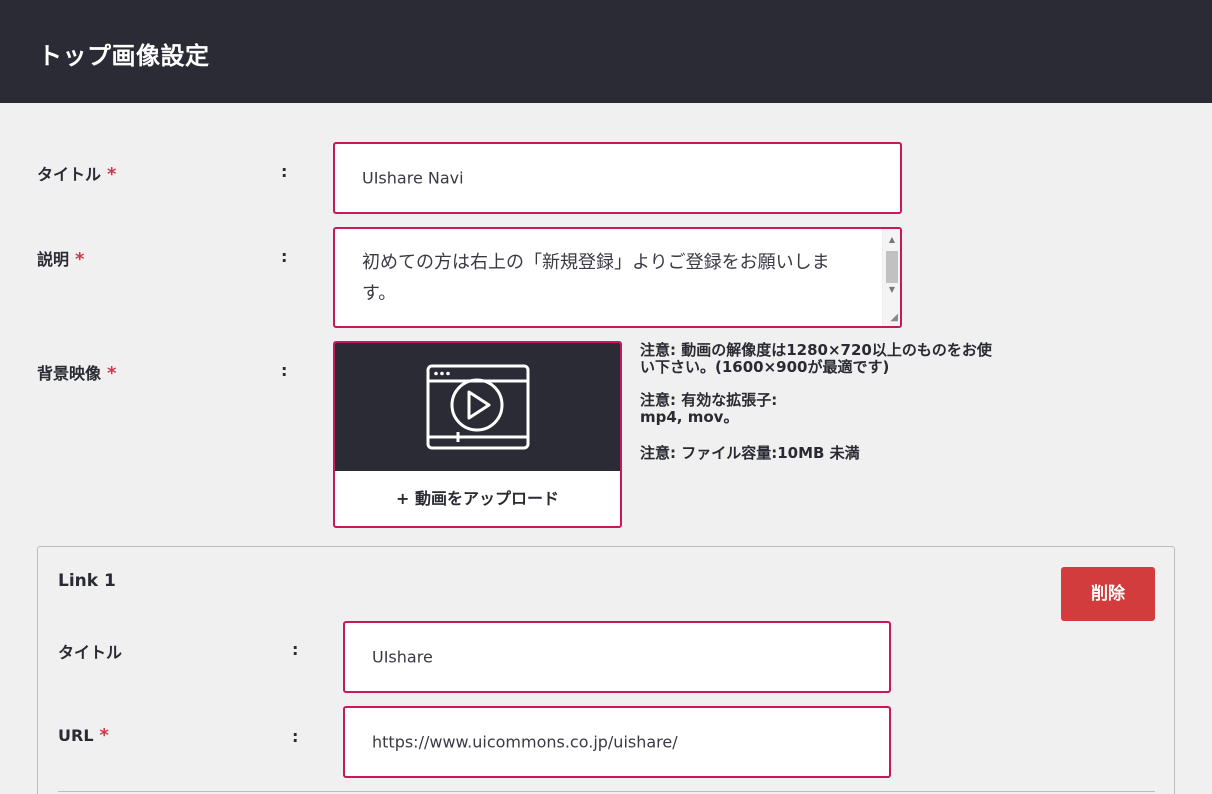  I want to click on upload-video-button: + 動画をアップロード, so click(477, 498).